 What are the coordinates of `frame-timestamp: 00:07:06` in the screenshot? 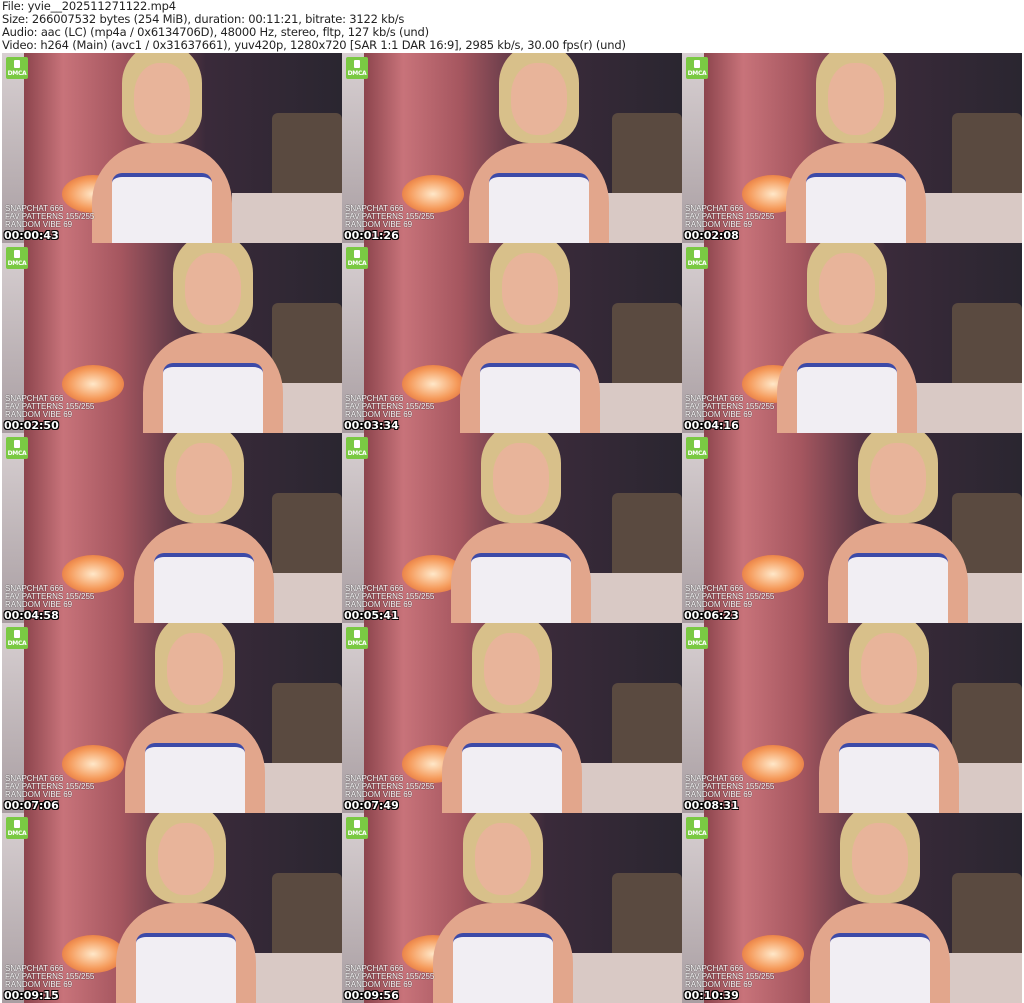 It's located at (31, 805).